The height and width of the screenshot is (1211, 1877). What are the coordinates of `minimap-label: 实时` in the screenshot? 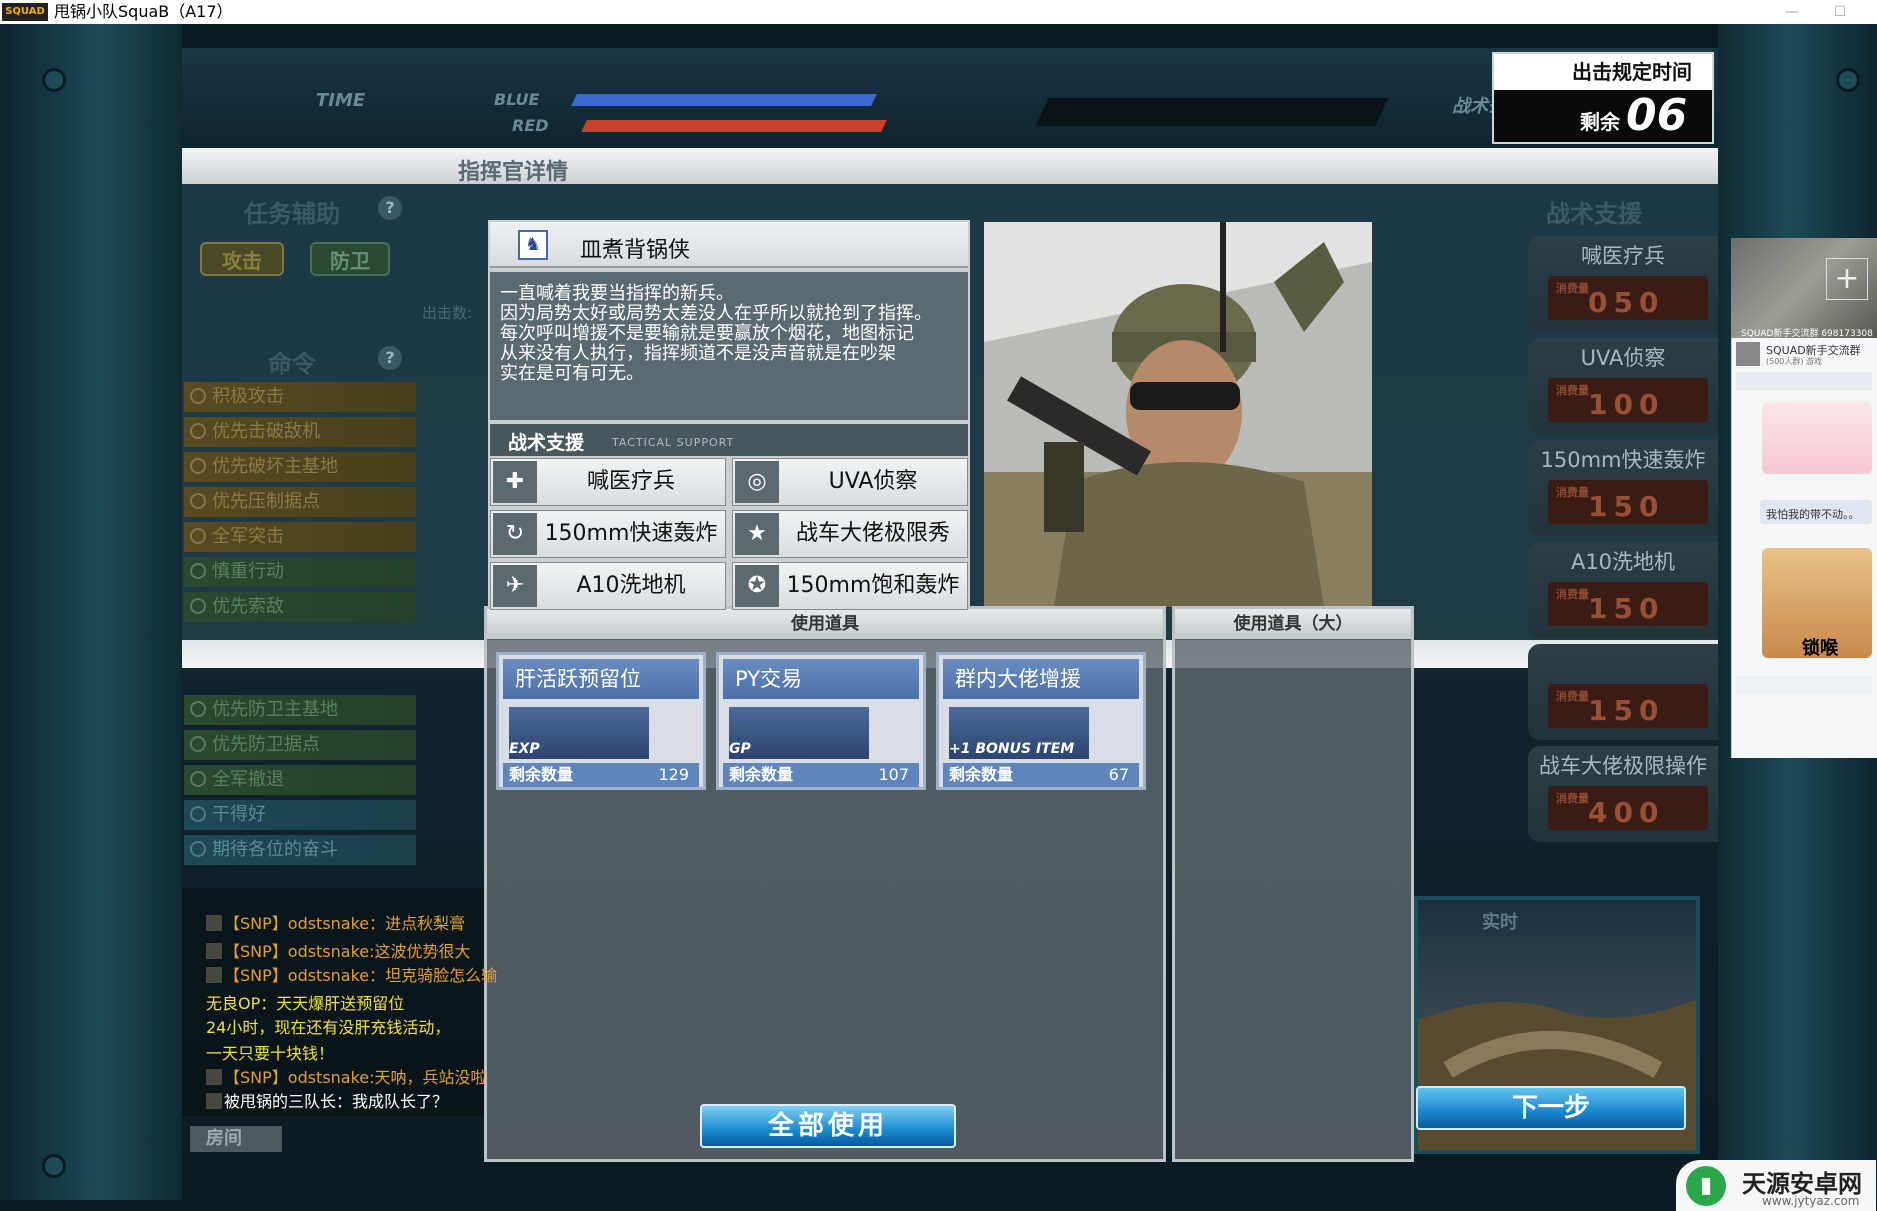 It's located at (1500, 922).